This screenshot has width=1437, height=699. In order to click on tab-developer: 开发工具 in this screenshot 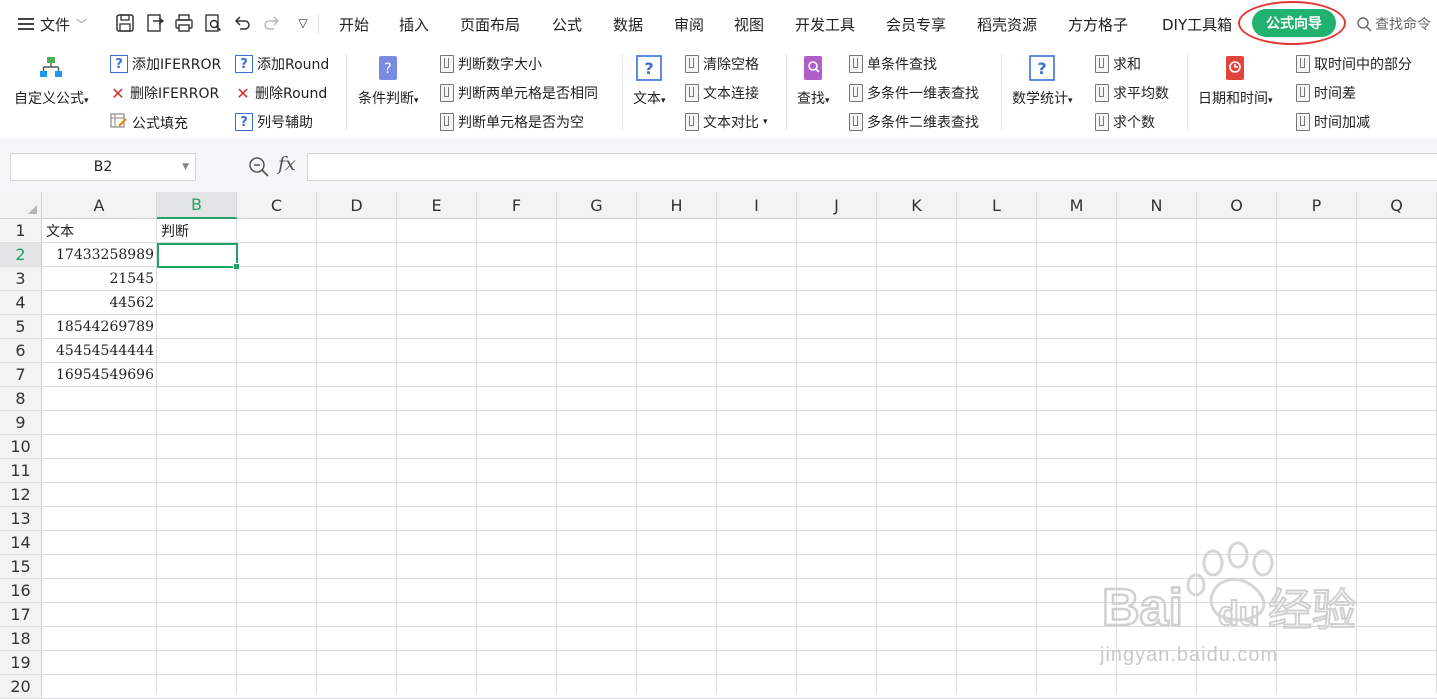, I will do `click(825, 24)`.